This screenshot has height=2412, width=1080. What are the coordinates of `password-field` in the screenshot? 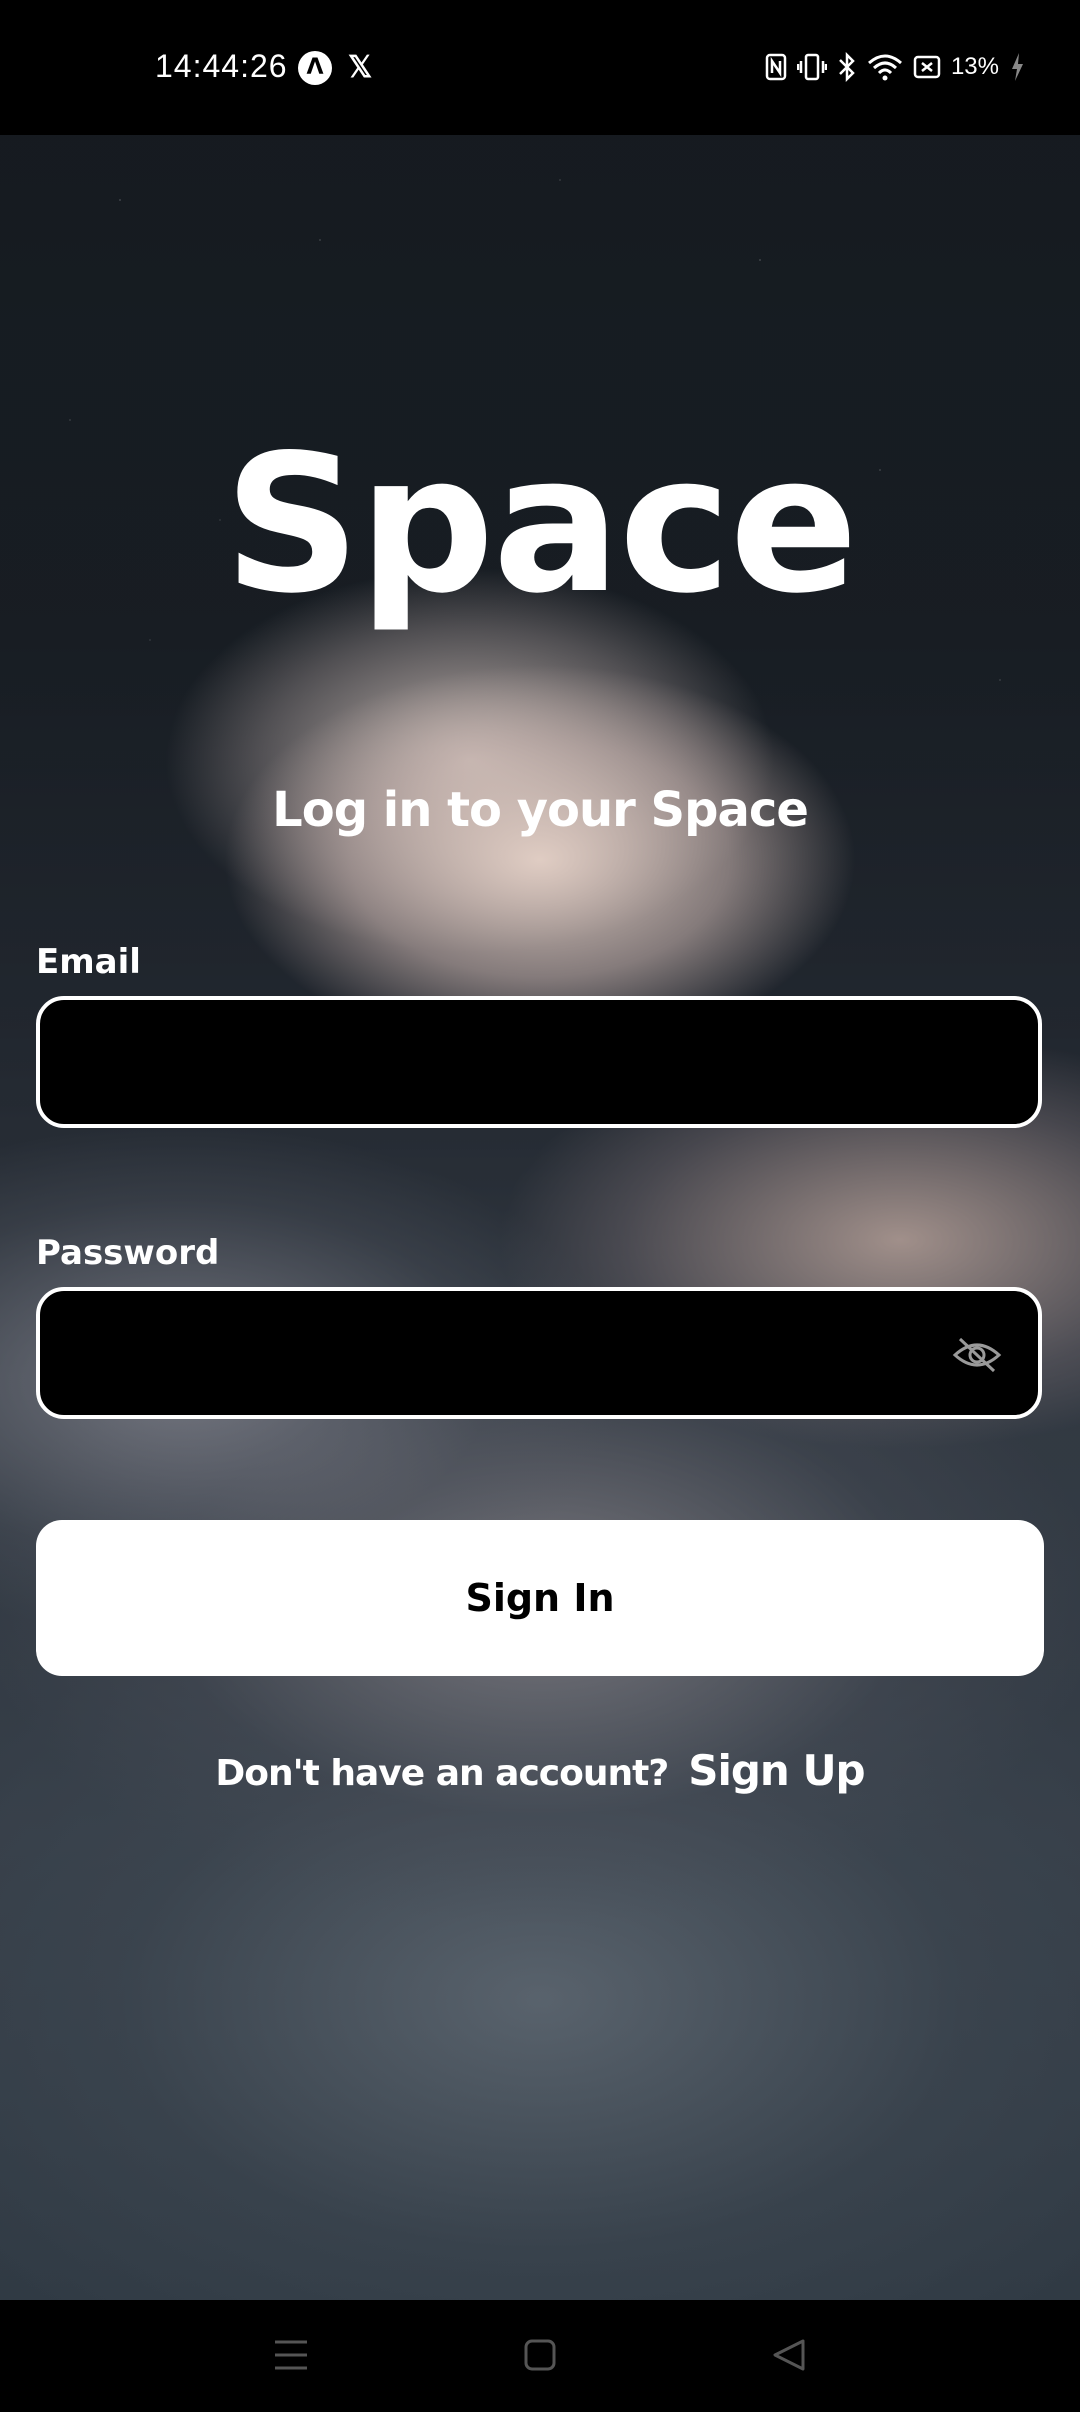 It's located at (539, 1353).